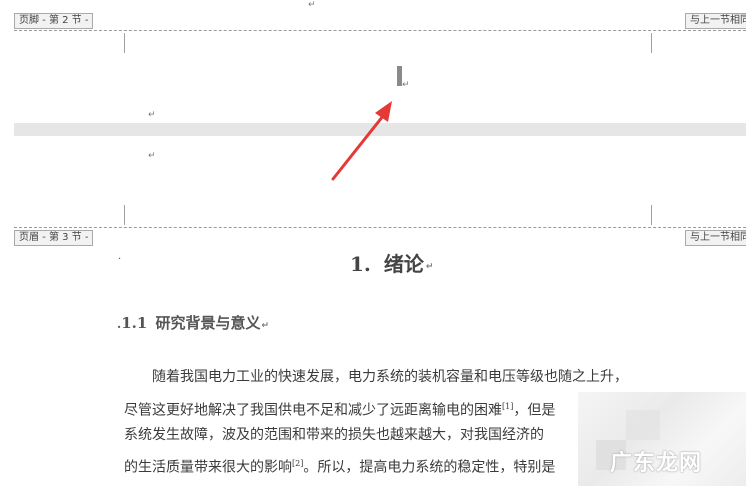  Describe the element at coordinates (380, 30) in the screenshot. I see `footer-boundary` at that location.